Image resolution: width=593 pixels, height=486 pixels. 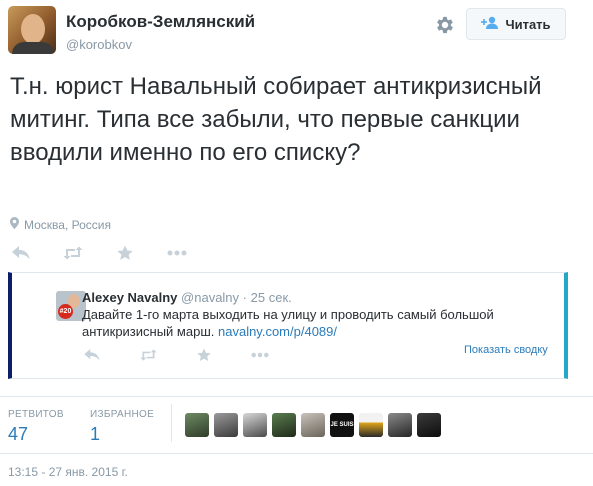 I want to click on retweets-stat: РЕТВИТОВ 47, so click(x=36, y=427).